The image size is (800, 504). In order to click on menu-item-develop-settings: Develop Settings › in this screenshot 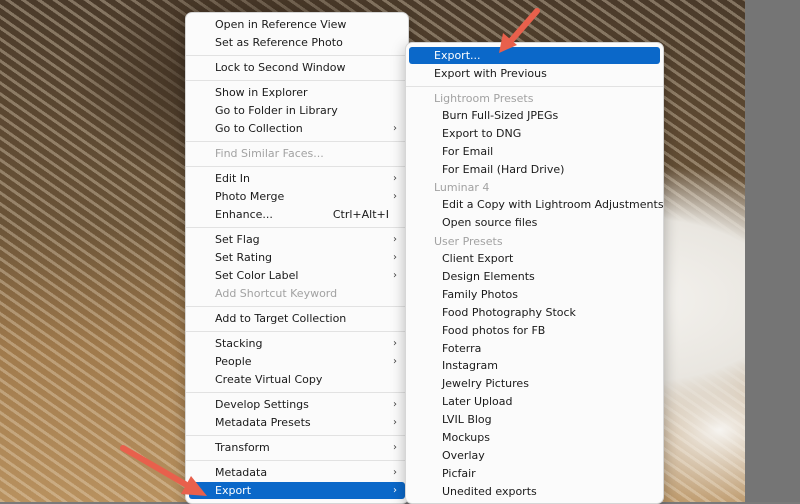, I will do `click(297, 404)`.